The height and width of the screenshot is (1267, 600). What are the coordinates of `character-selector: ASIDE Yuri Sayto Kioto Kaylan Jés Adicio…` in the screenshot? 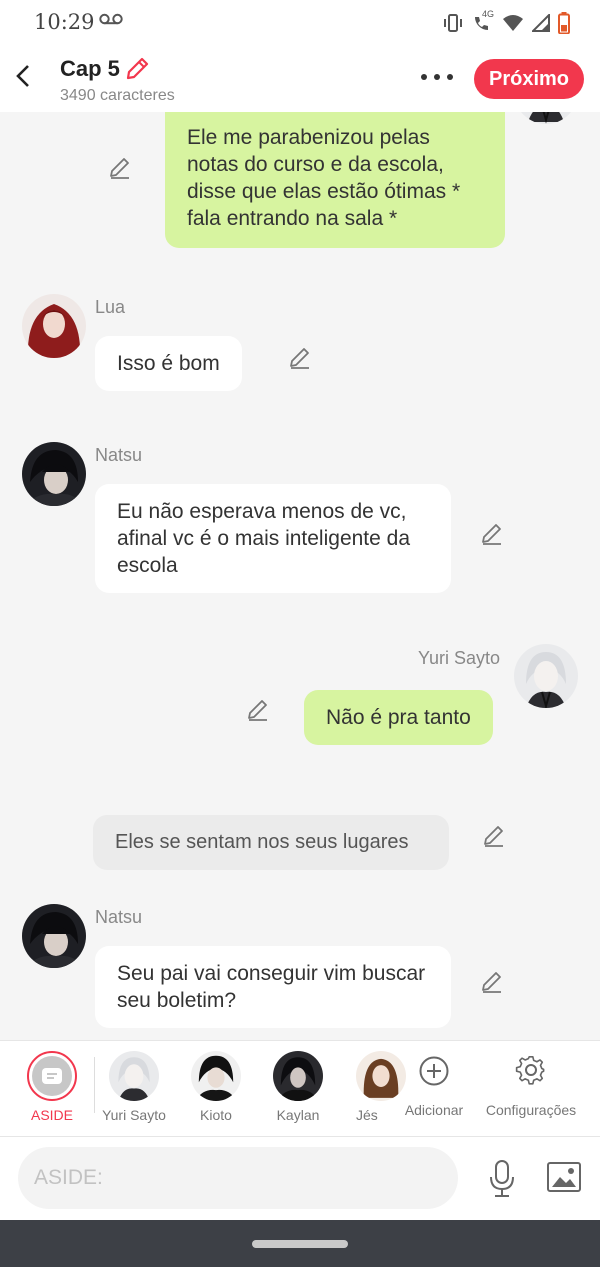 It's located at (300, 1088).